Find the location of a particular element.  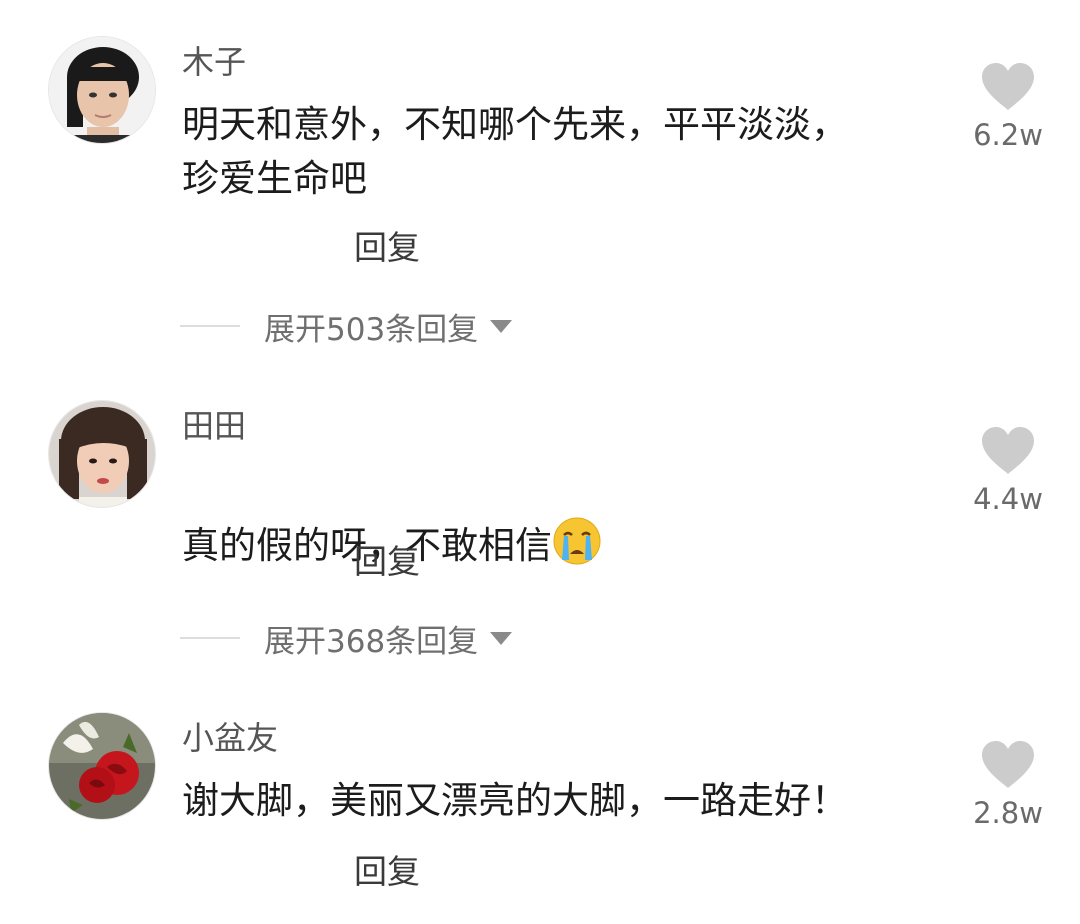

like-button: 6.2w is located at coordinates (1008, 107).